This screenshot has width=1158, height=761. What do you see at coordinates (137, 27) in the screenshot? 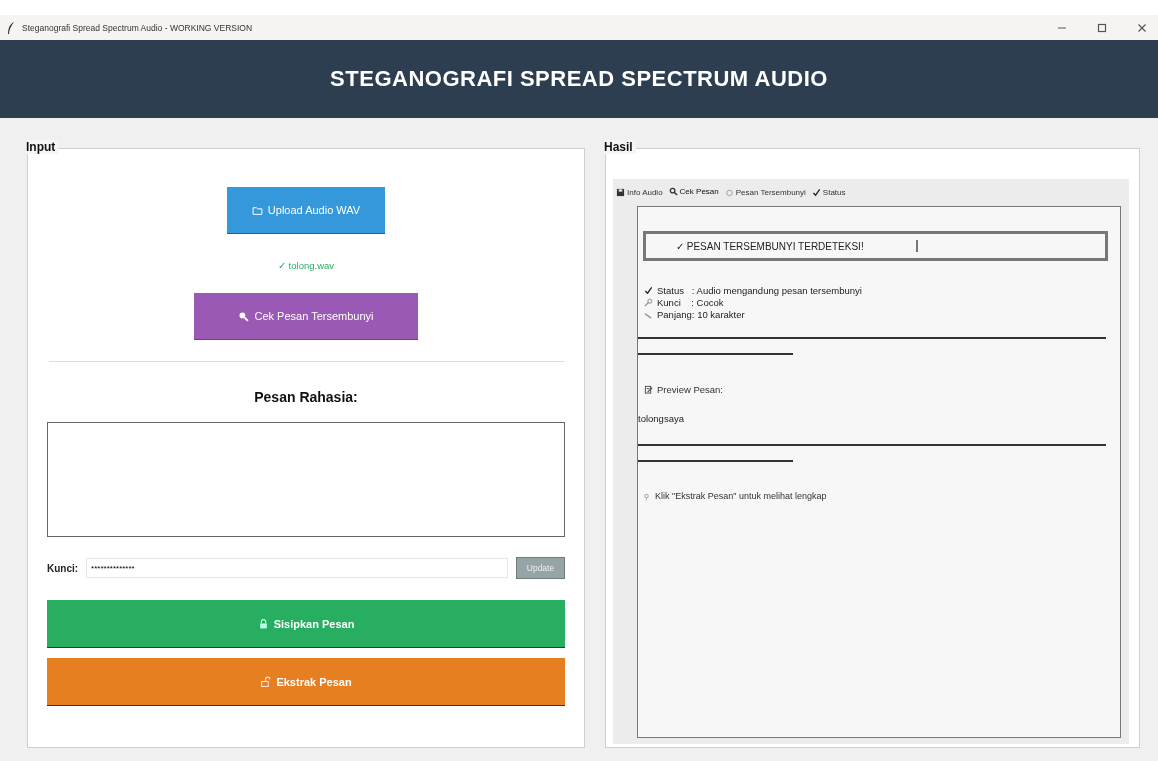
I see `window-title: Steganografi Spread Spectrum Audio - WORKING VERSION` at bounding box center [137, 27].